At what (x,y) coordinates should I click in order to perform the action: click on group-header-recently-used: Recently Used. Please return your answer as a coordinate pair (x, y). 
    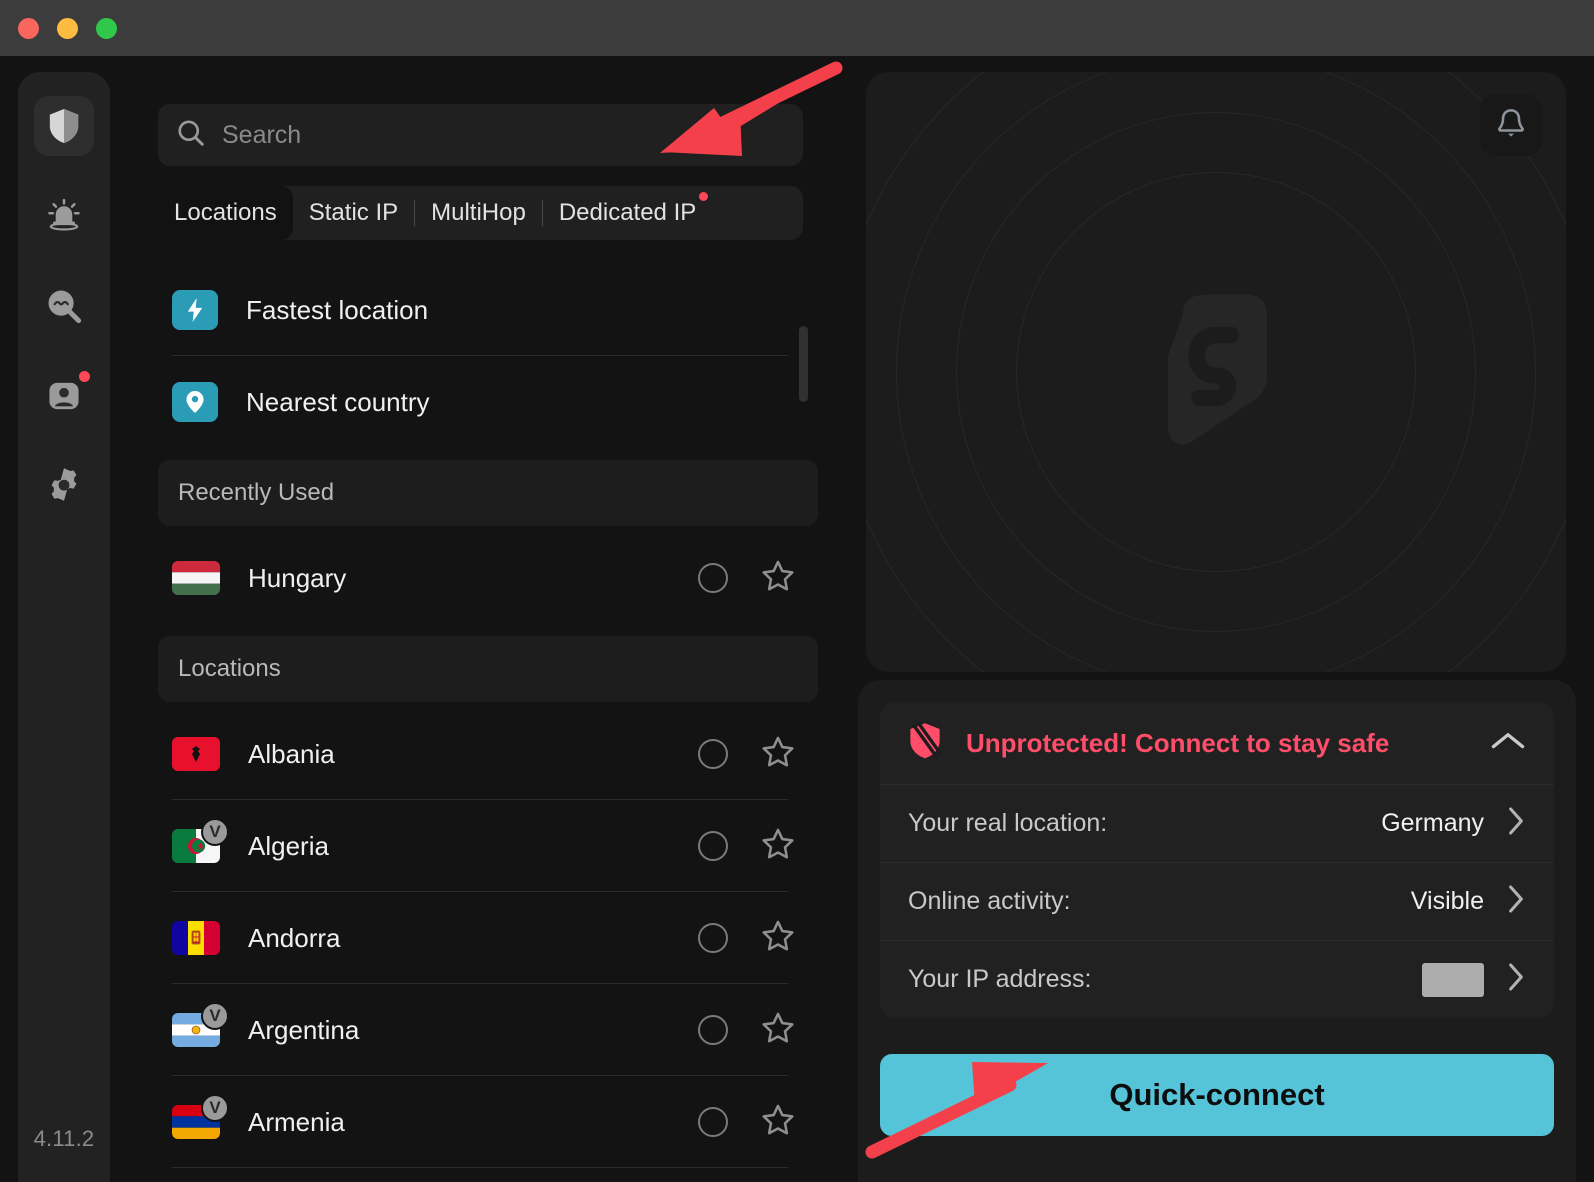
    Looking at the image, I should click on (488, 493).